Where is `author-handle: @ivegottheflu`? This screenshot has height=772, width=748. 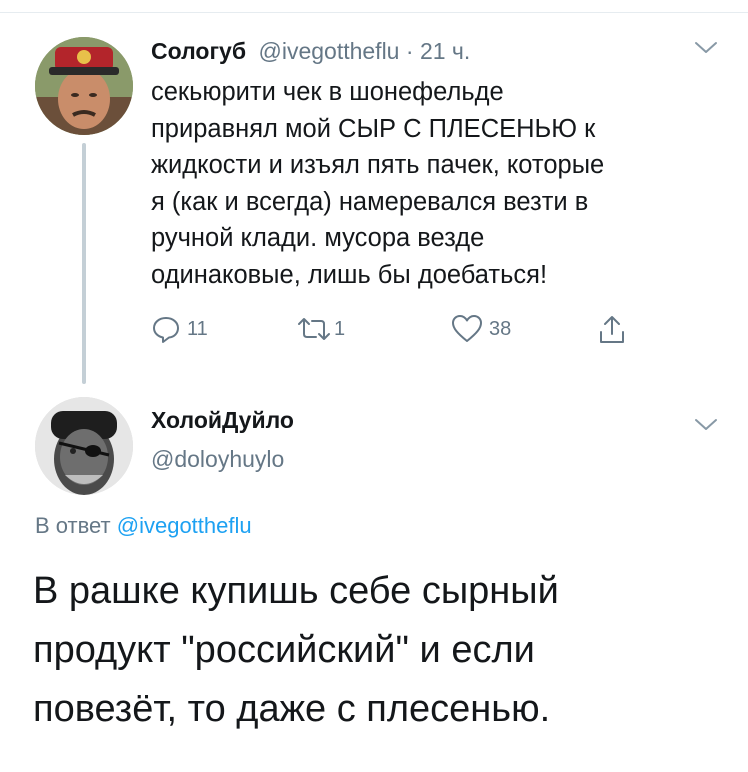
author-handle: @ivegottheflu is located at coordinates (328, 51).